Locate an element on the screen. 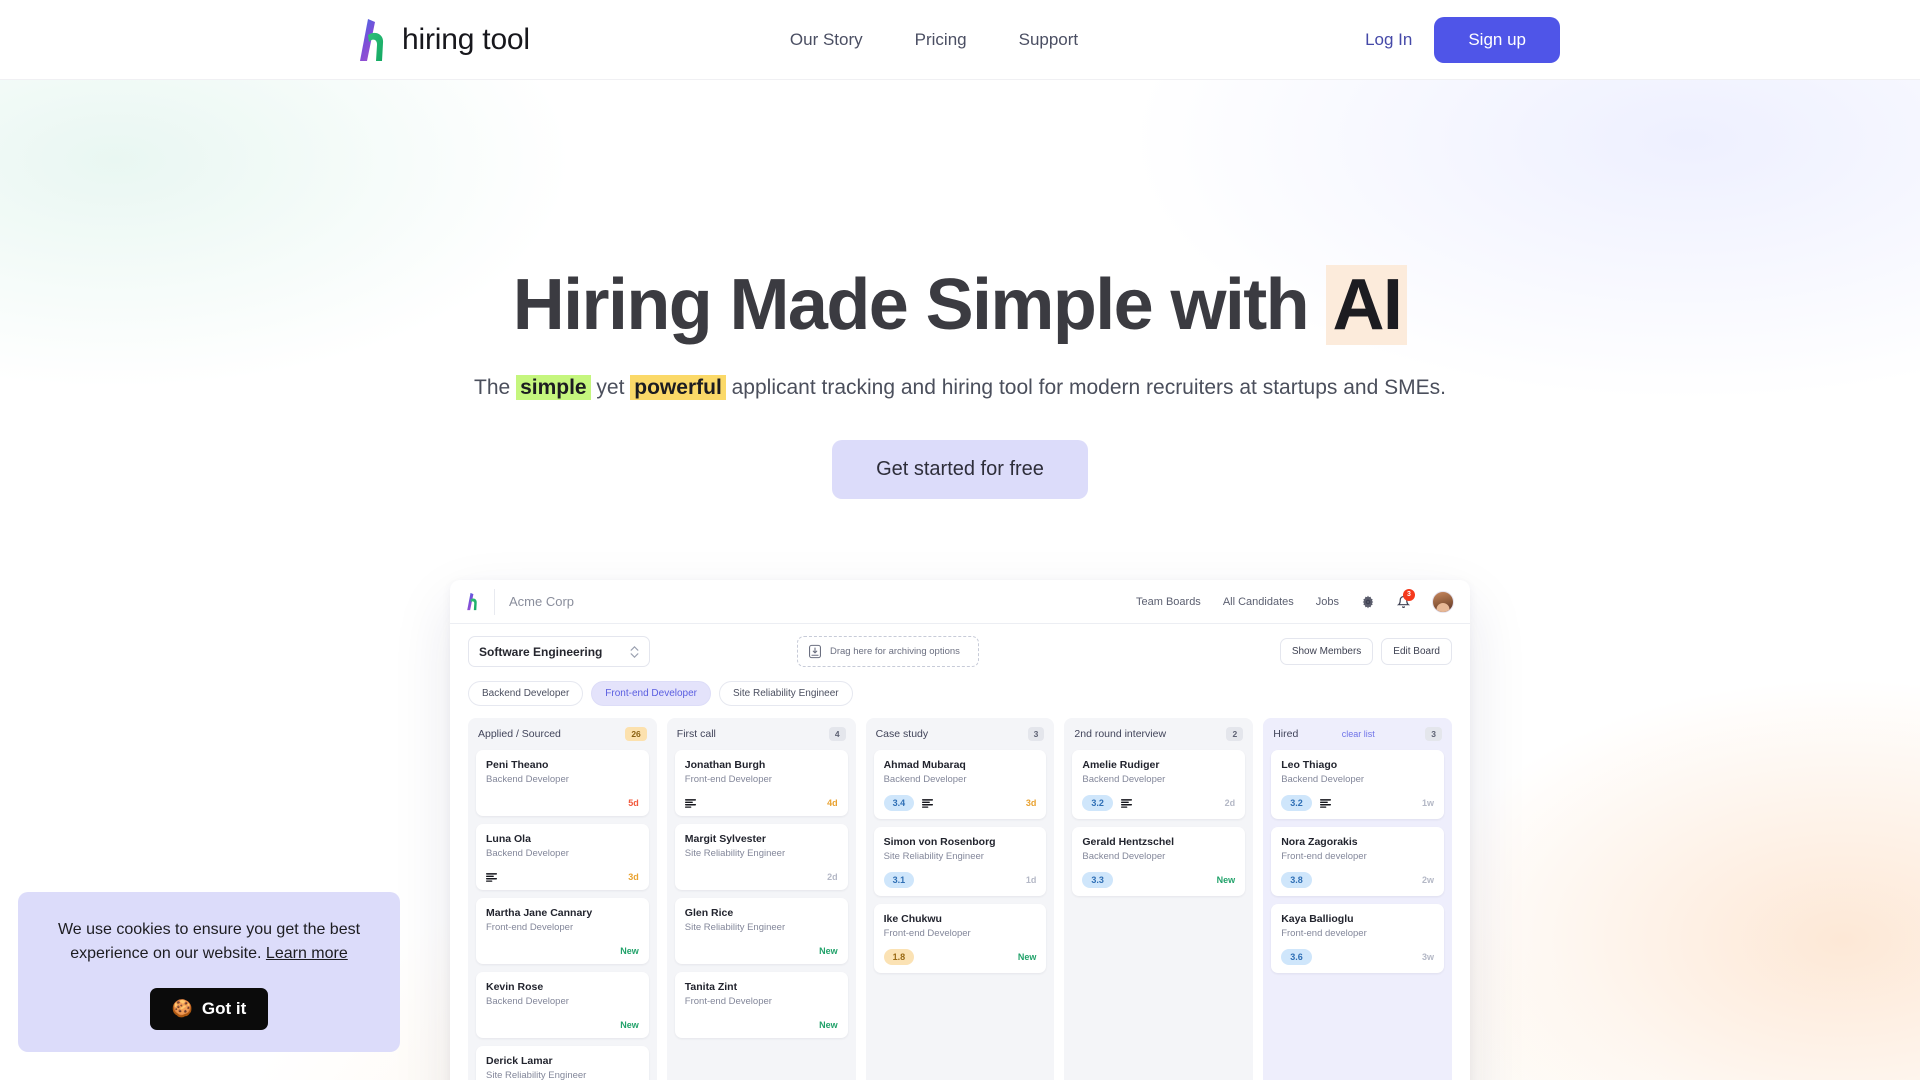  candidate-card: Derick Lamar Site Reliability Engineer is located at coordinates (562, 1063).